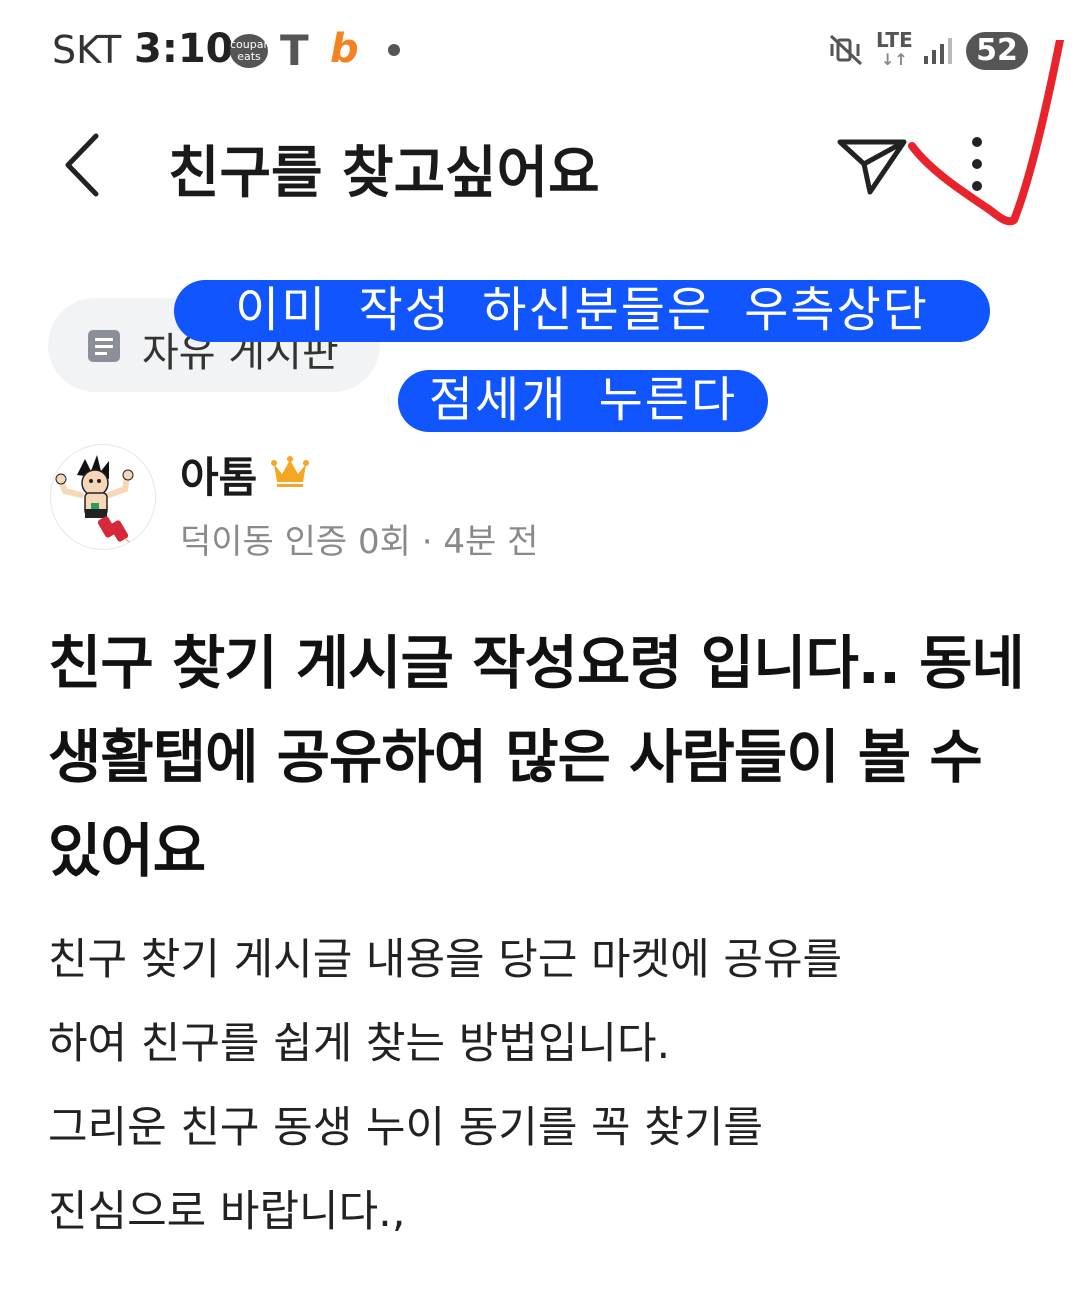 The image size is (1080, 1311). What do you see at coordinates (977, 166) in the screenshot?
I see `more-vertical-icon` at bounding box center [977, 166].